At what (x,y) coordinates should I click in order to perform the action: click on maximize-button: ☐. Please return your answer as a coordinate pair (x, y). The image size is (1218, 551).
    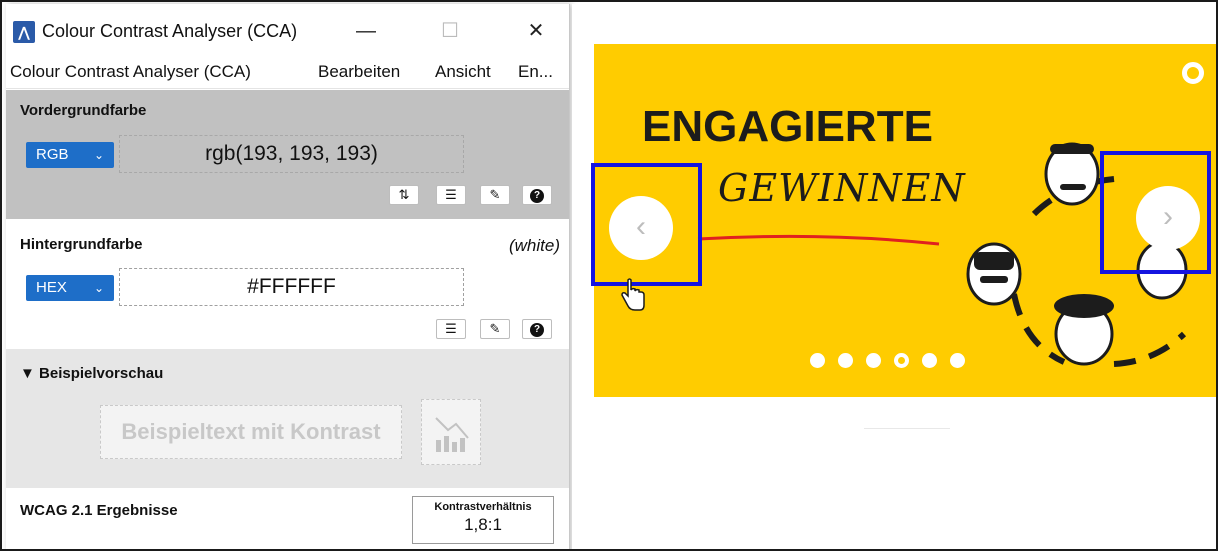
    Looking at the image, I should click on (450, 31).